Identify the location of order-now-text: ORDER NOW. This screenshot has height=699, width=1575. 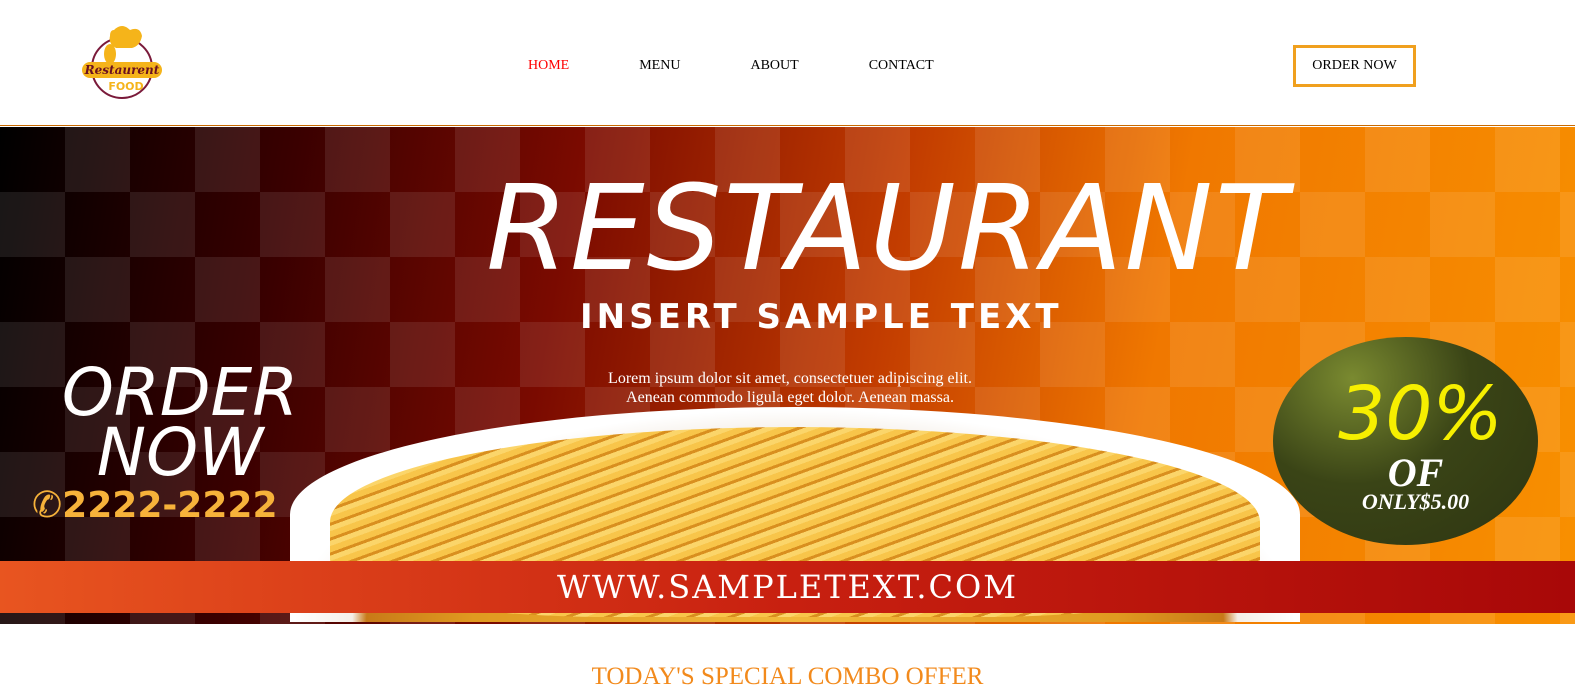
(180, 425).